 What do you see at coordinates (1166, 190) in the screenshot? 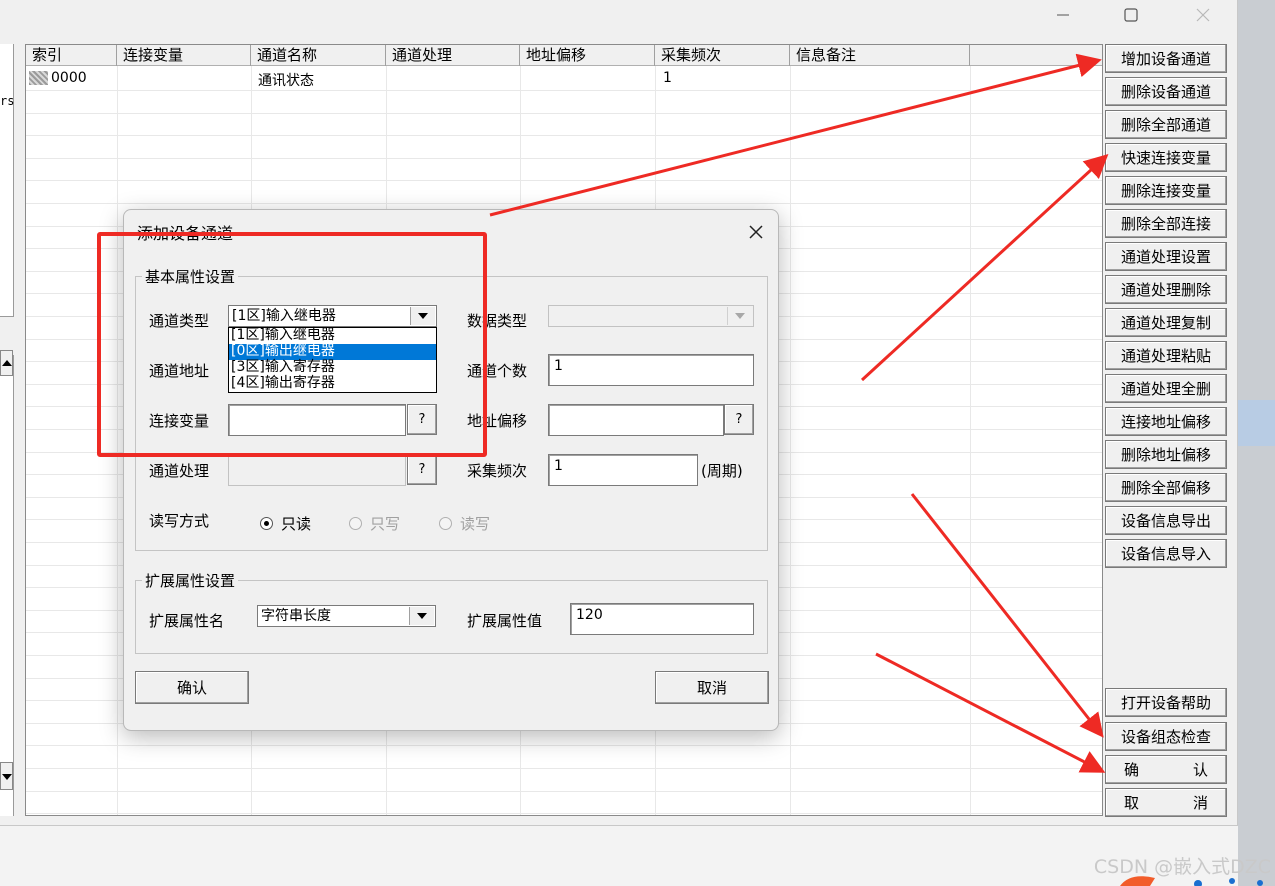
I see `right-button-4: 删除连接变量` at bounding box center [1166, 190].